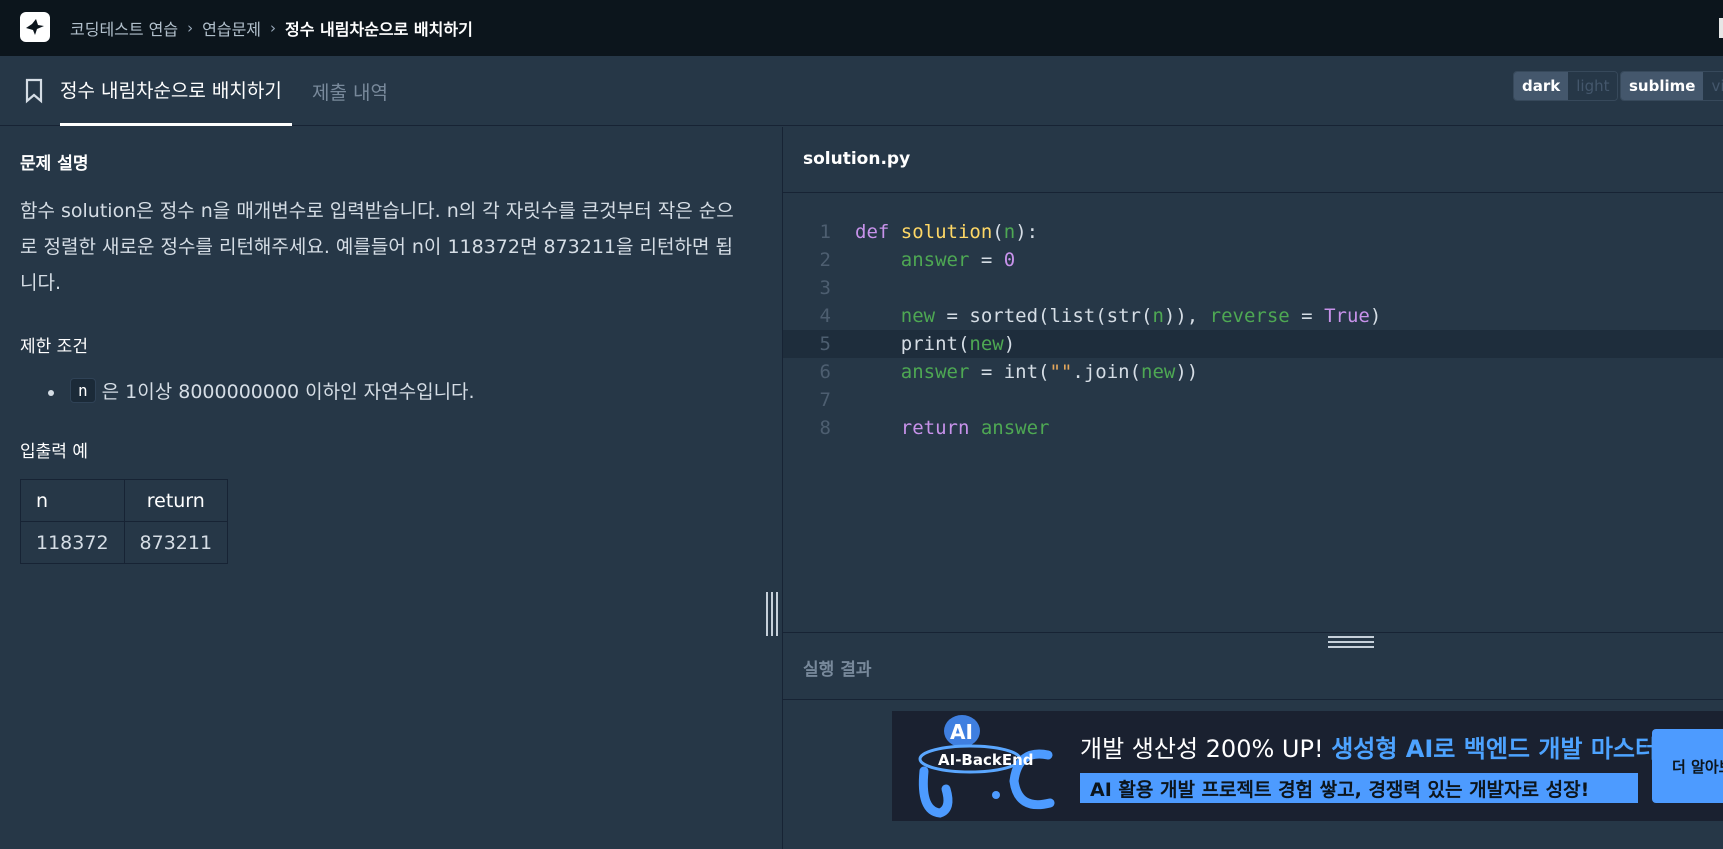 The height and width of the screenshot is (849, 1723). I want to click on code-line: 1 def solution(n):, so click(1253, 232).